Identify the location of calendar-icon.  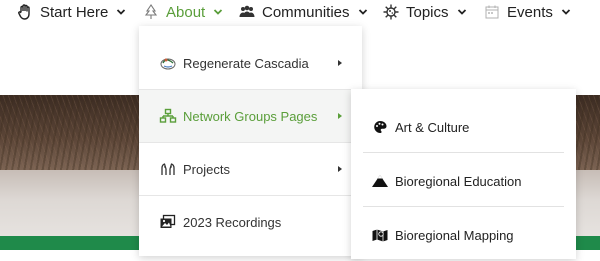
(492, 12).